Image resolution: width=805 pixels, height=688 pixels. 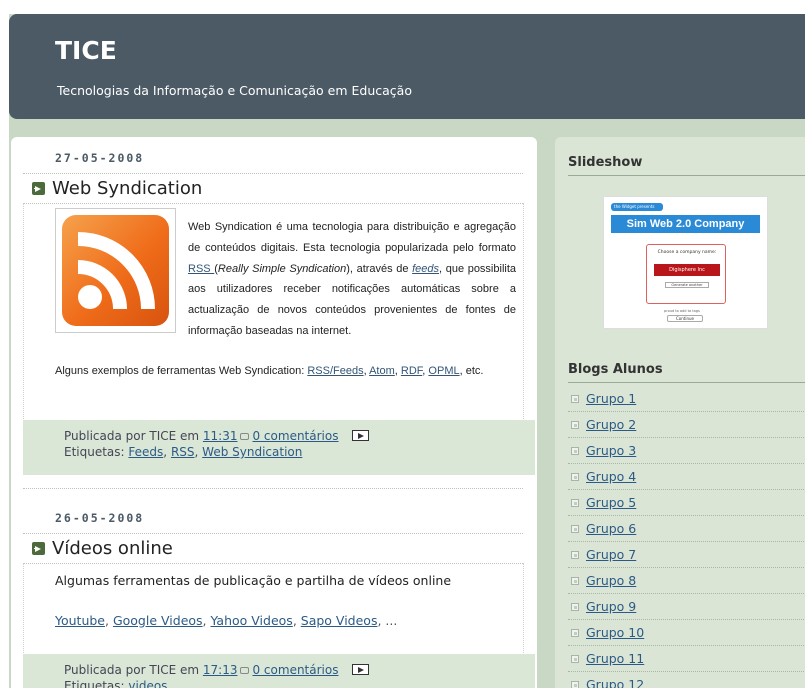 I want to click on arrow-right-icon, so click(x=38, y=548).